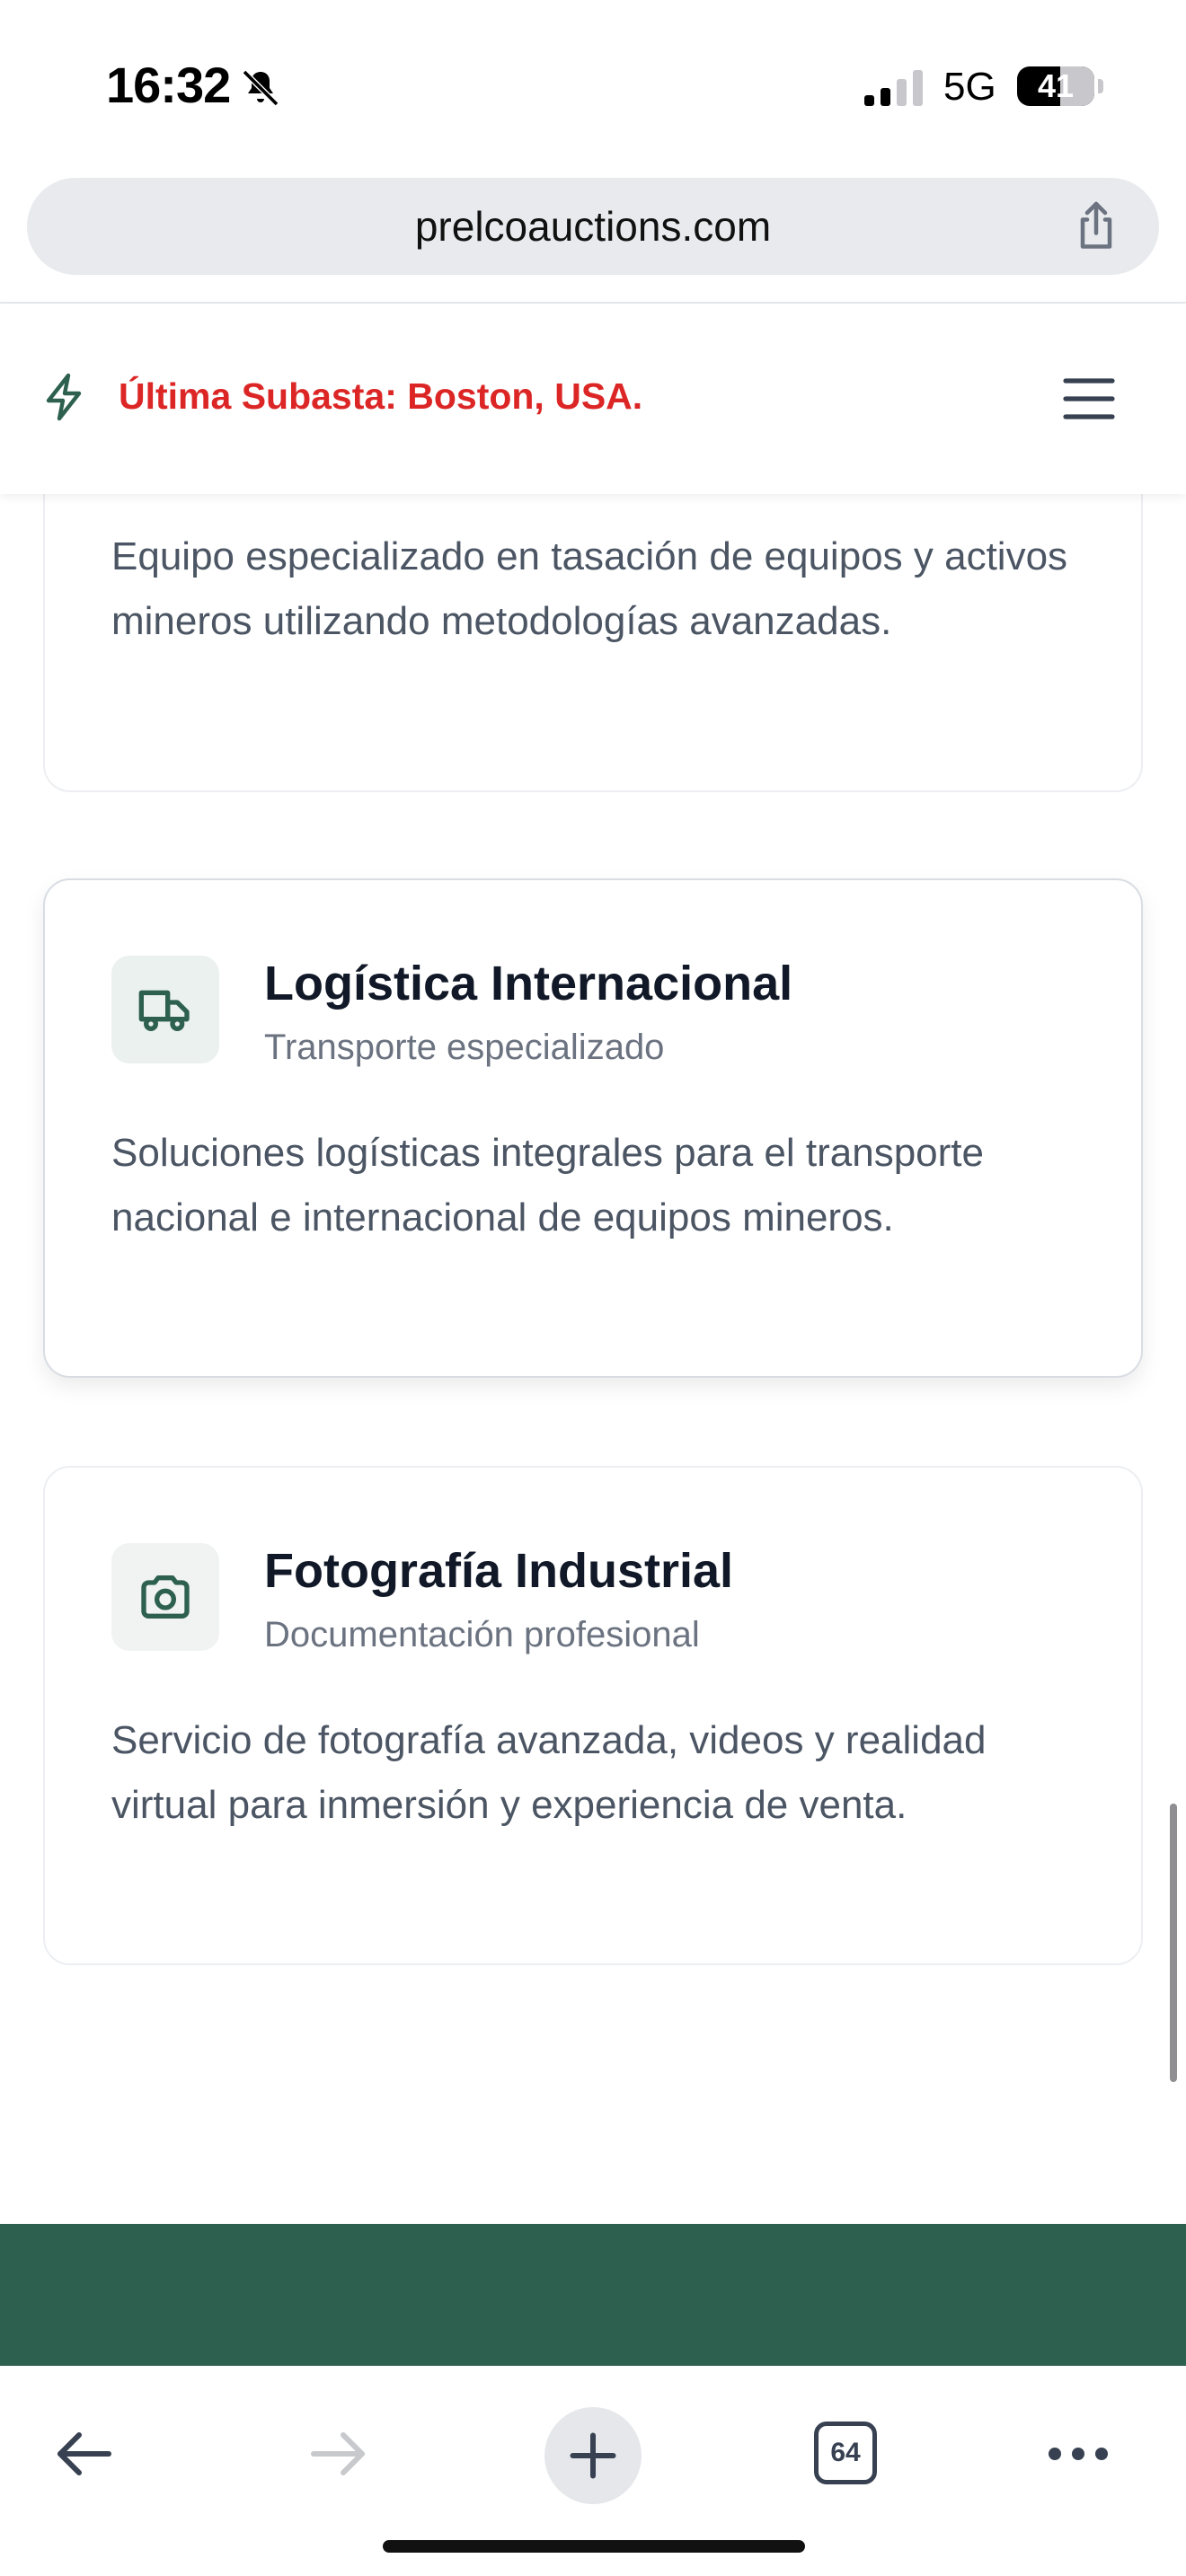 This screenshot has width=1186, height=2576. Describe the element at coordinates (64, 397) in the screenshot. I see `lightning-bolt-icon` at that location.